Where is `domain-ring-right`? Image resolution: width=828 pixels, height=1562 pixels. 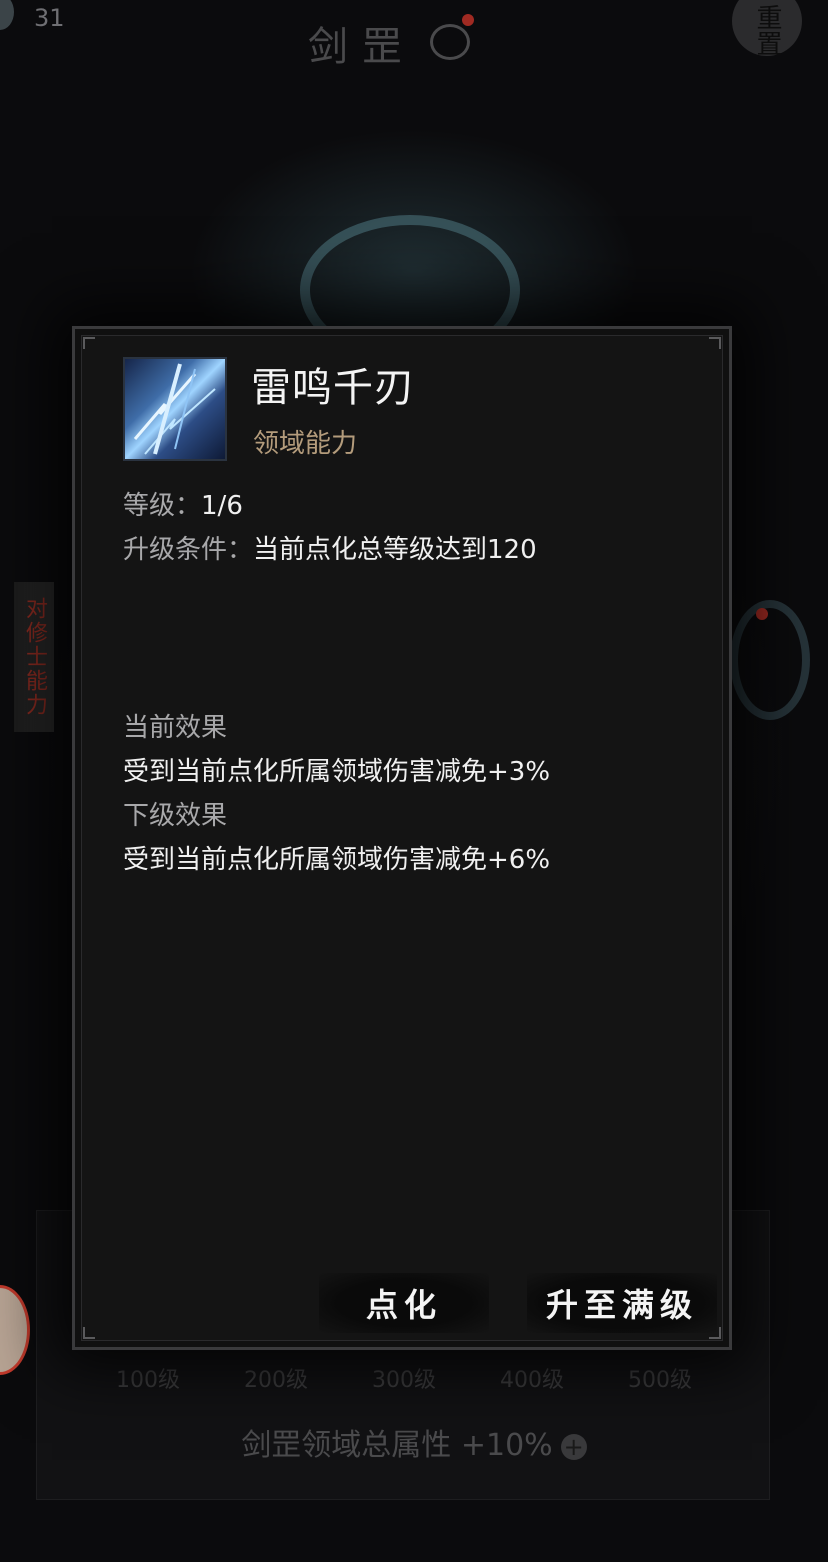 domain-ring-right is located at coordinates (770, 660).